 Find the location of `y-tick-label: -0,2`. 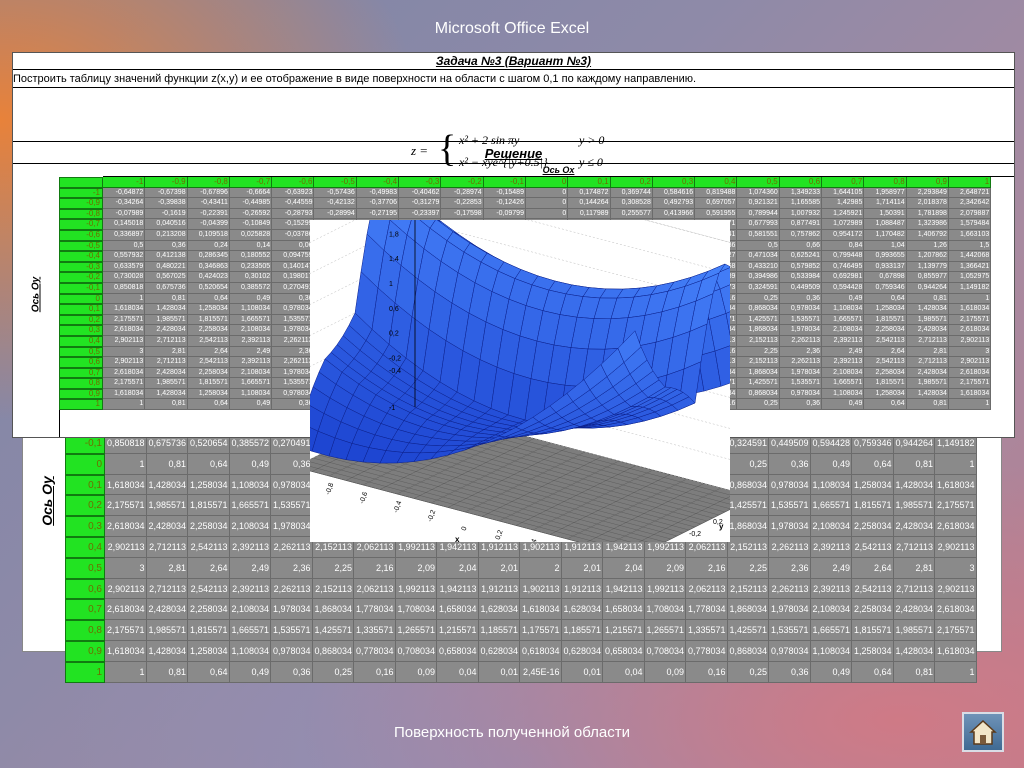

y-tick-label: -0,2 is located at coordinates (695, 534).